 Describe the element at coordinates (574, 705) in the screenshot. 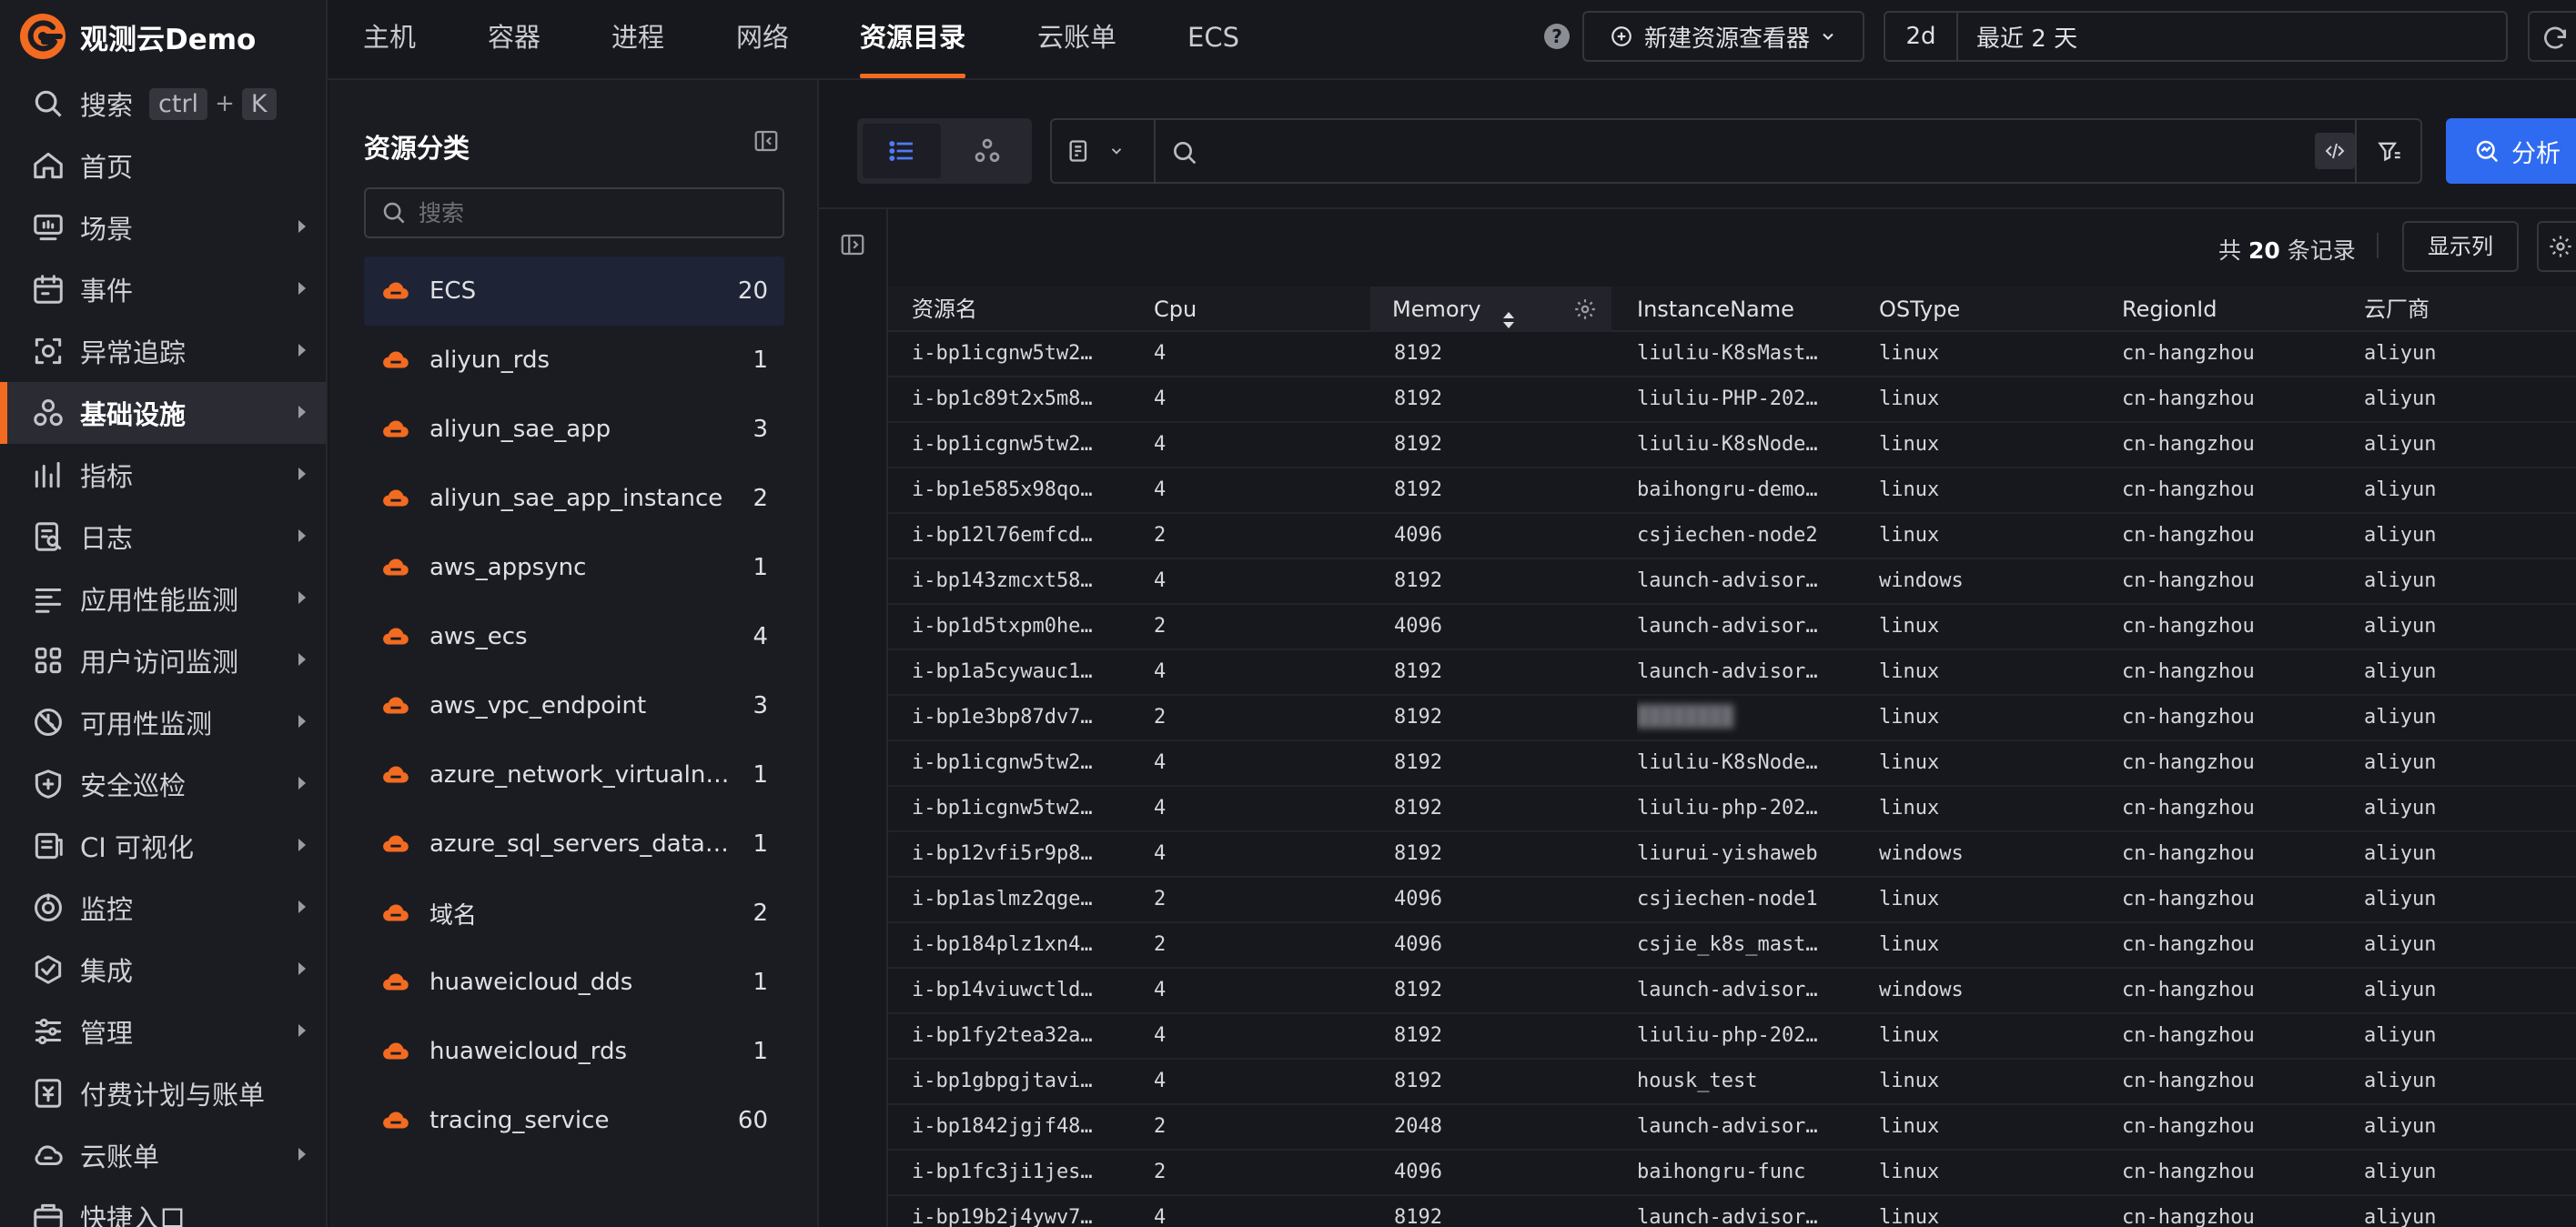

I see `category-item: aws_vpc_endpoint 3` at that location.